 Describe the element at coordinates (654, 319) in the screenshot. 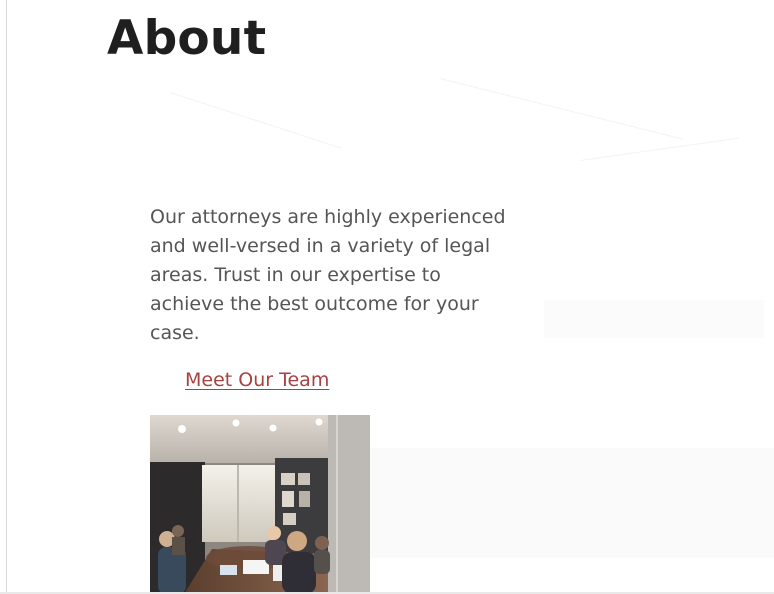

I see `faint-background-strip` at that location.